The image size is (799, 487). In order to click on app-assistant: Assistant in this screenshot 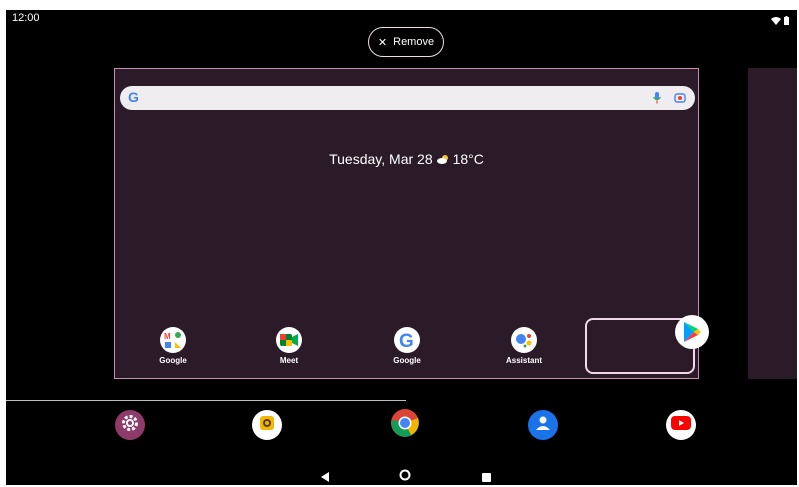, I will do `click(524, 346)`.